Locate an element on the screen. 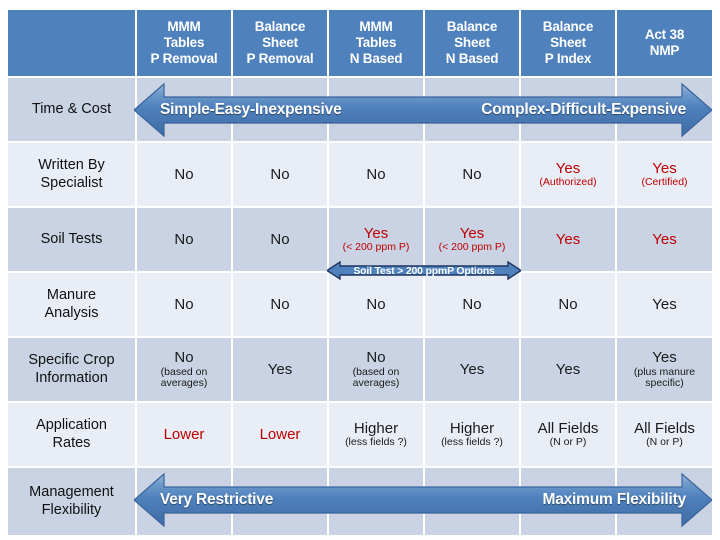 The width and height of the screenshot is (720, 540). row-label-line: Analysis is located at coordinates (71, 312).